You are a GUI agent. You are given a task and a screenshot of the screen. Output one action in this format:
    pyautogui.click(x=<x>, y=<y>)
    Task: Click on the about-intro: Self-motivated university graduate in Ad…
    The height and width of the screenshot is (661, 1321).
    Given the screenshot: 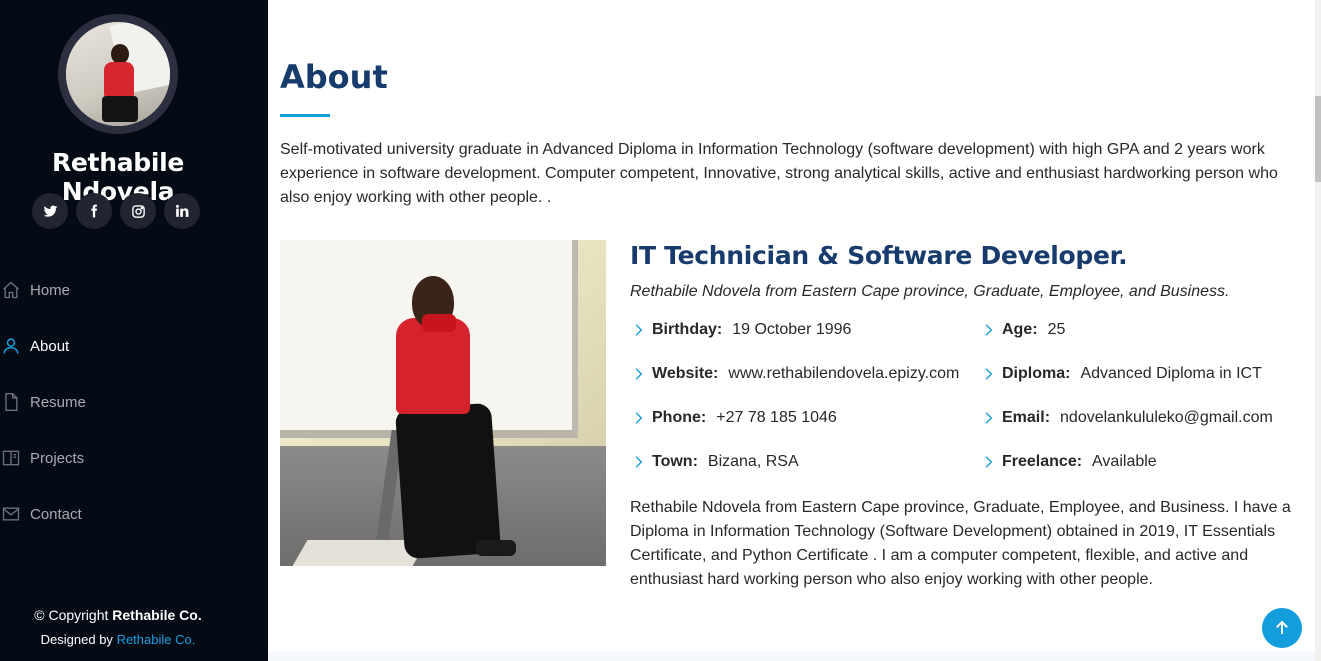 What is the action you would take?
    pyautogui.click(x=779, y=173)
    